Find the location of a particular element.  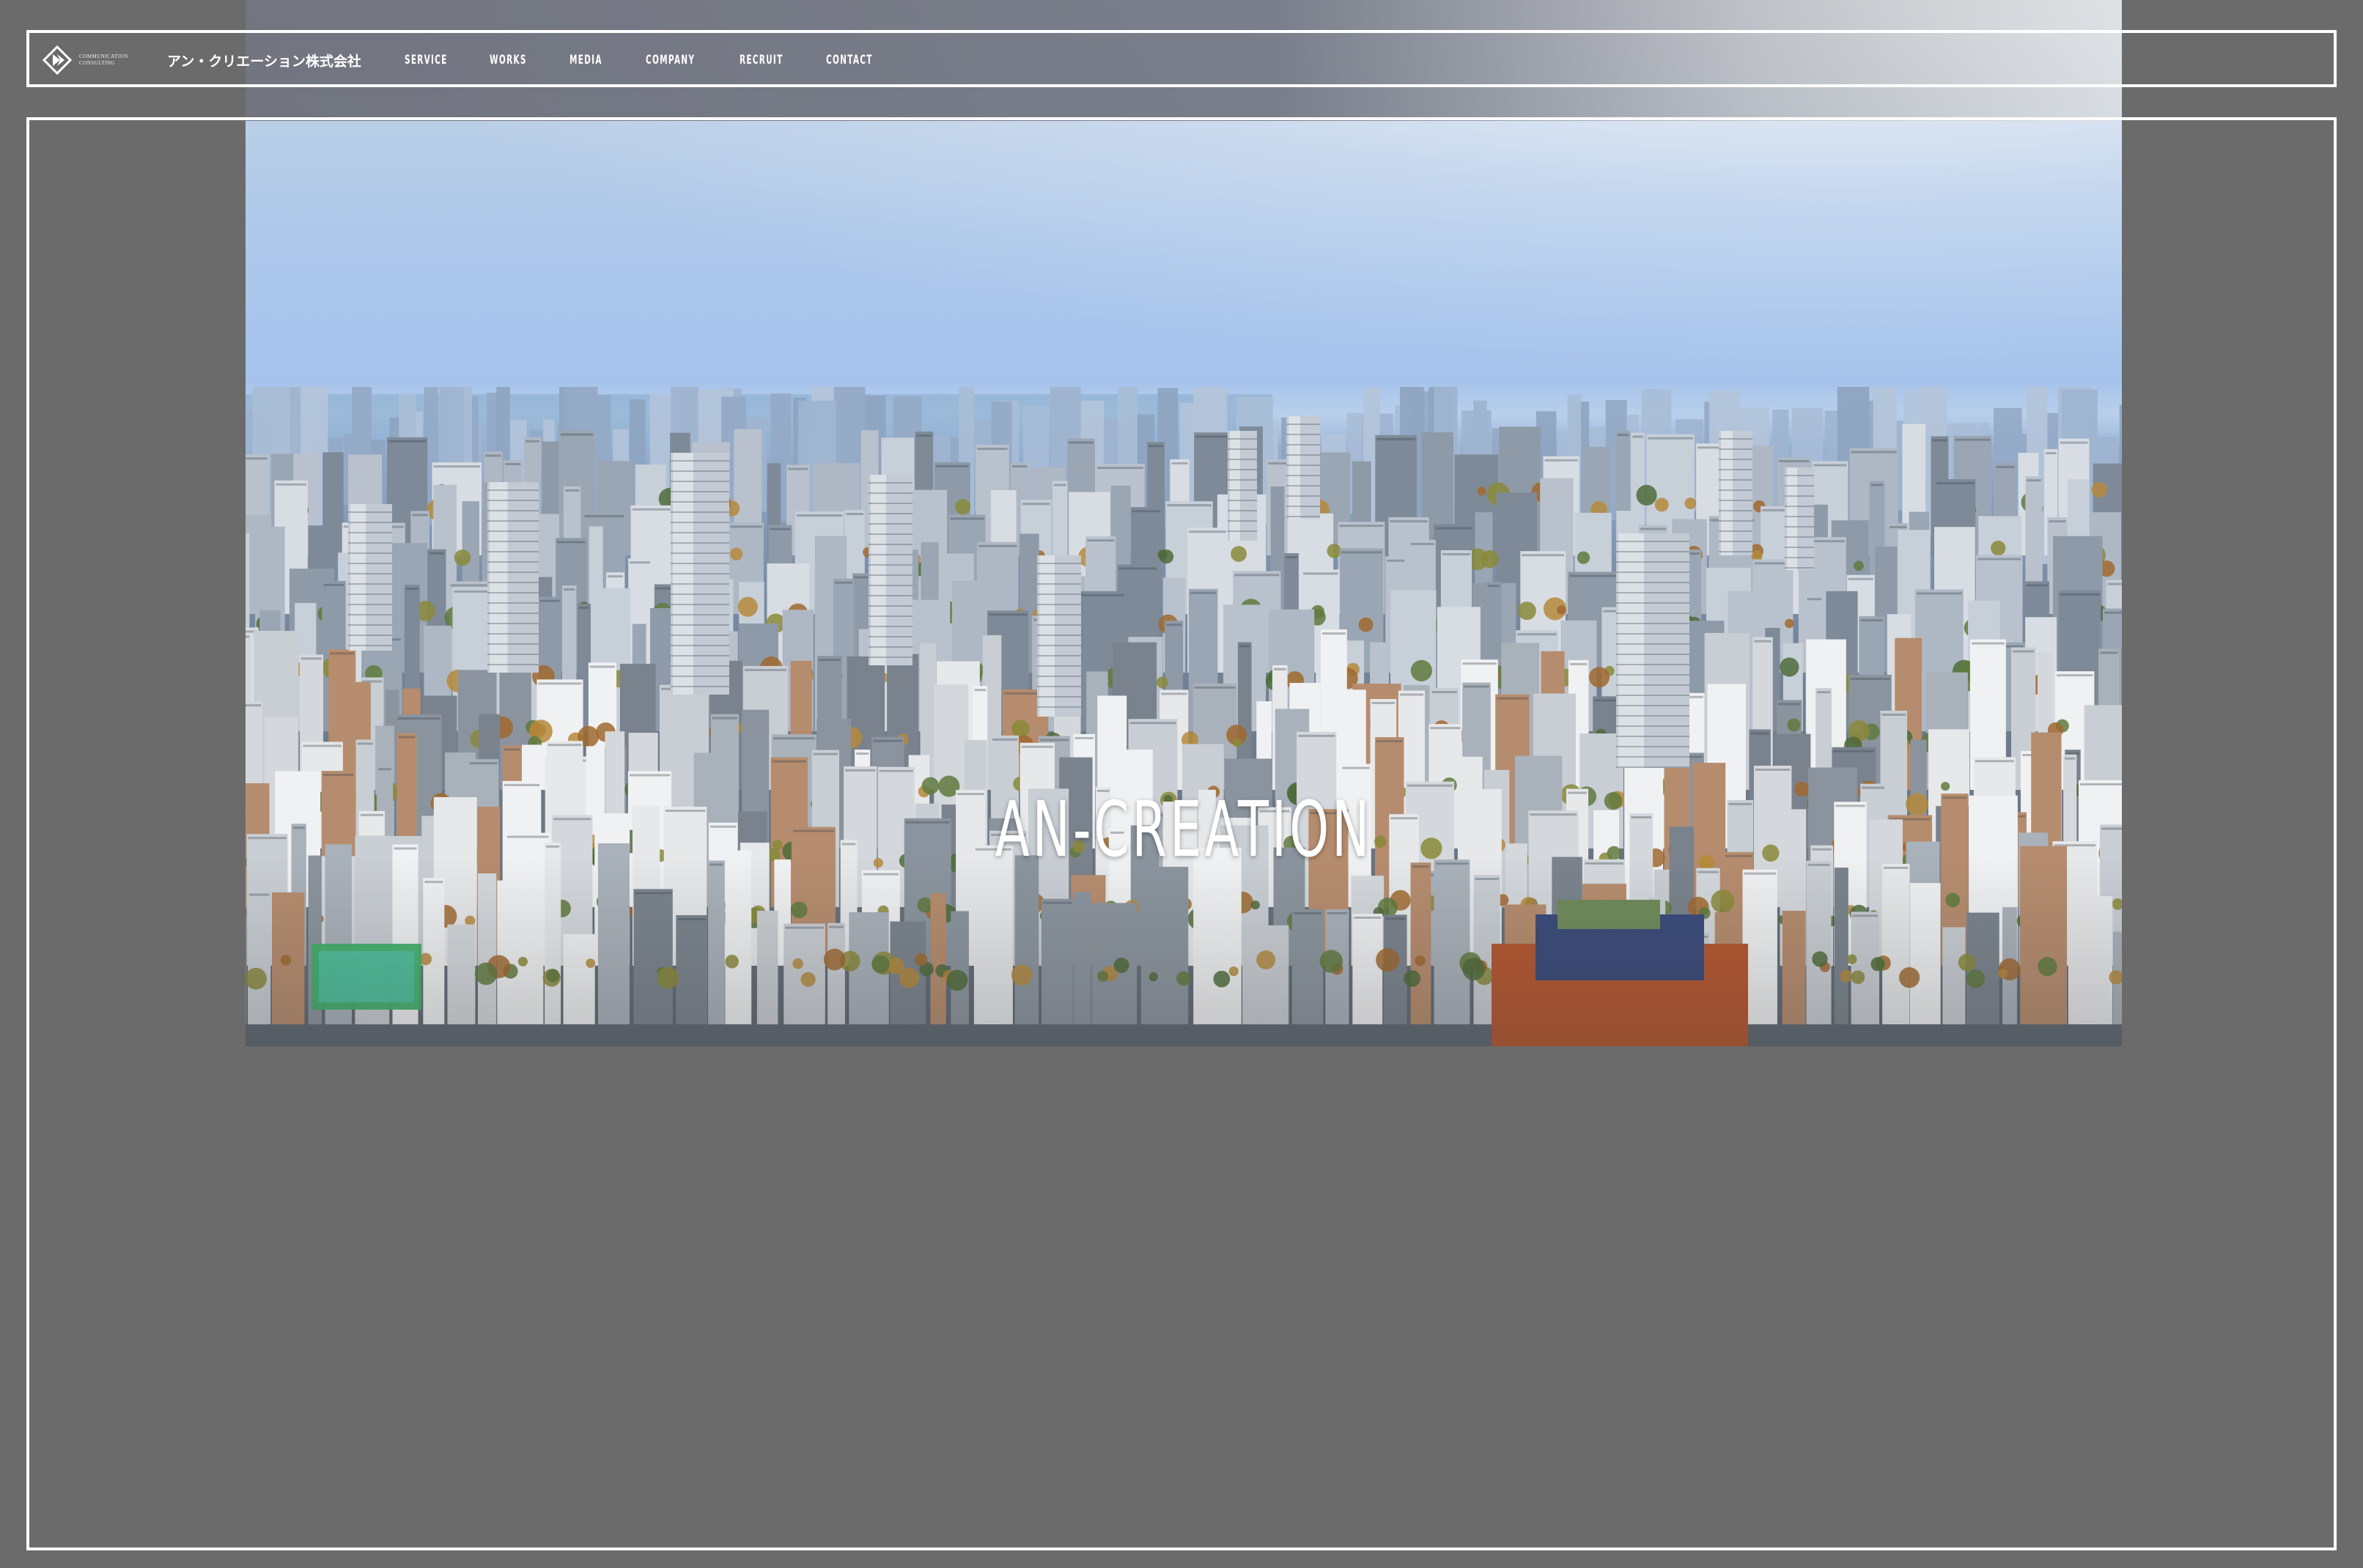

logo-tagline-line1: COMMUNICATION is located at coordinates (103, 56).